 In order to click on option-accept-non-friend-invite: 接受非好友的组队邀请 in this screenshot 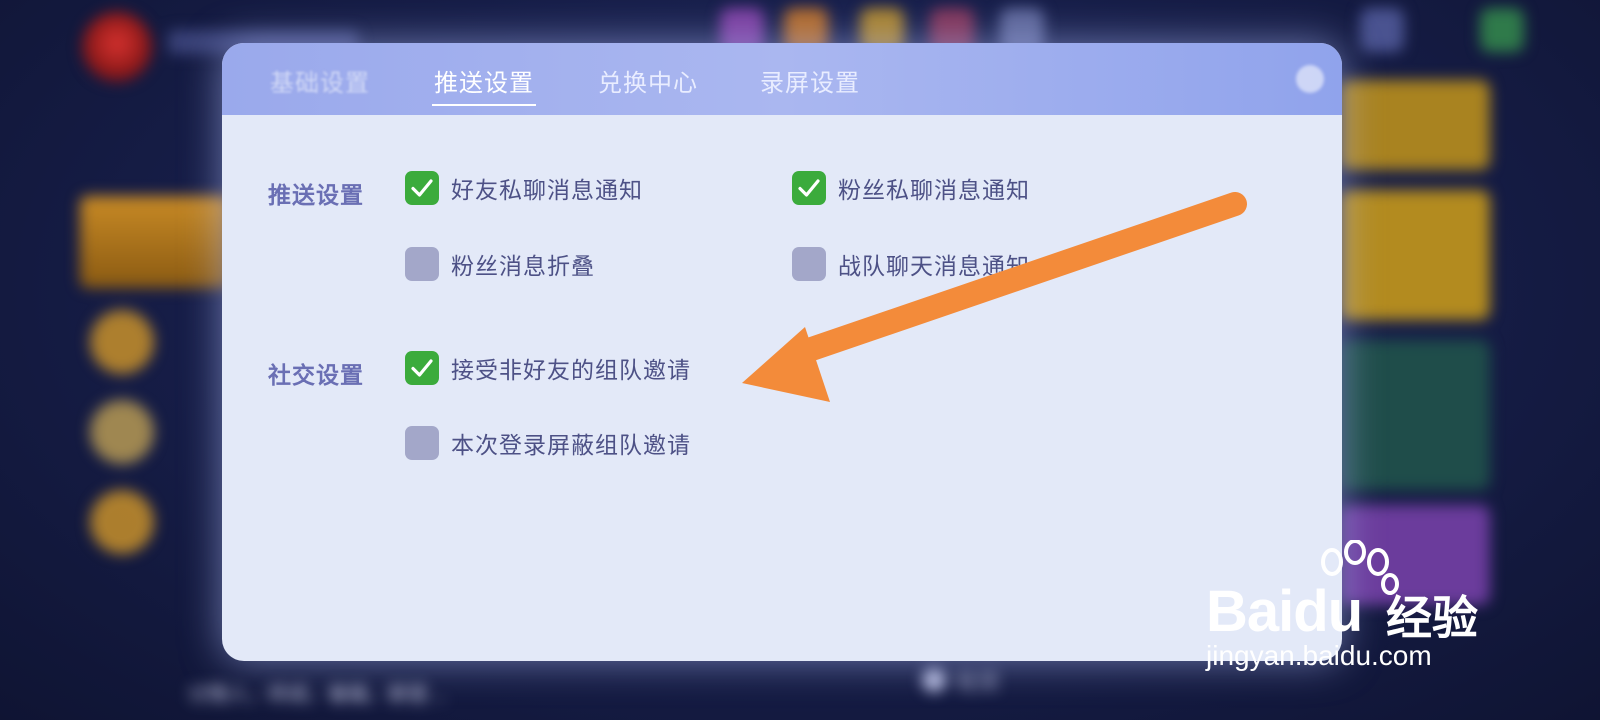, I will do `click(548, 368)`.